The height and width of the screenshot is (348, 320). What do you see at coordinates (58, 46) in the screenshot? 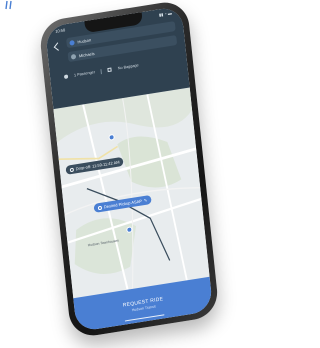
I see `back-chevron-icon` at bounding box center [58, 46].